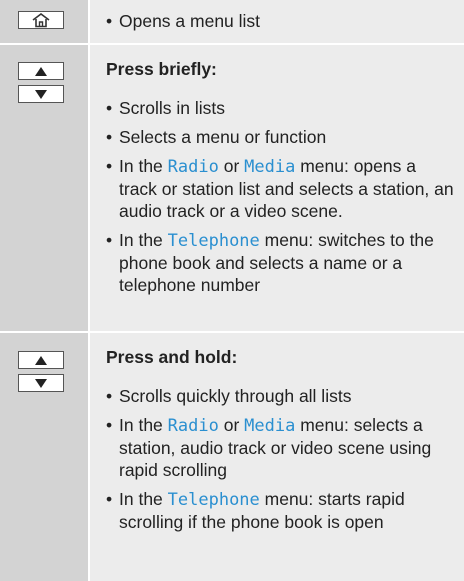 Image resolution: width=464 pixels, height=581 pixels. I want to click on section-heading: Press and hold:, so click(172, 357).